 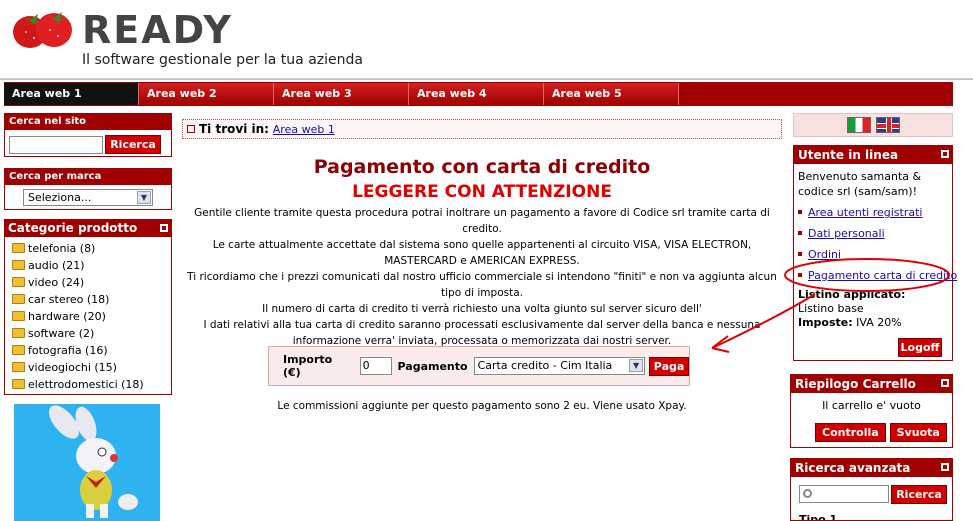 I want to click on cart-buttons: Controlla Svuota, so click(x=881, y=432).